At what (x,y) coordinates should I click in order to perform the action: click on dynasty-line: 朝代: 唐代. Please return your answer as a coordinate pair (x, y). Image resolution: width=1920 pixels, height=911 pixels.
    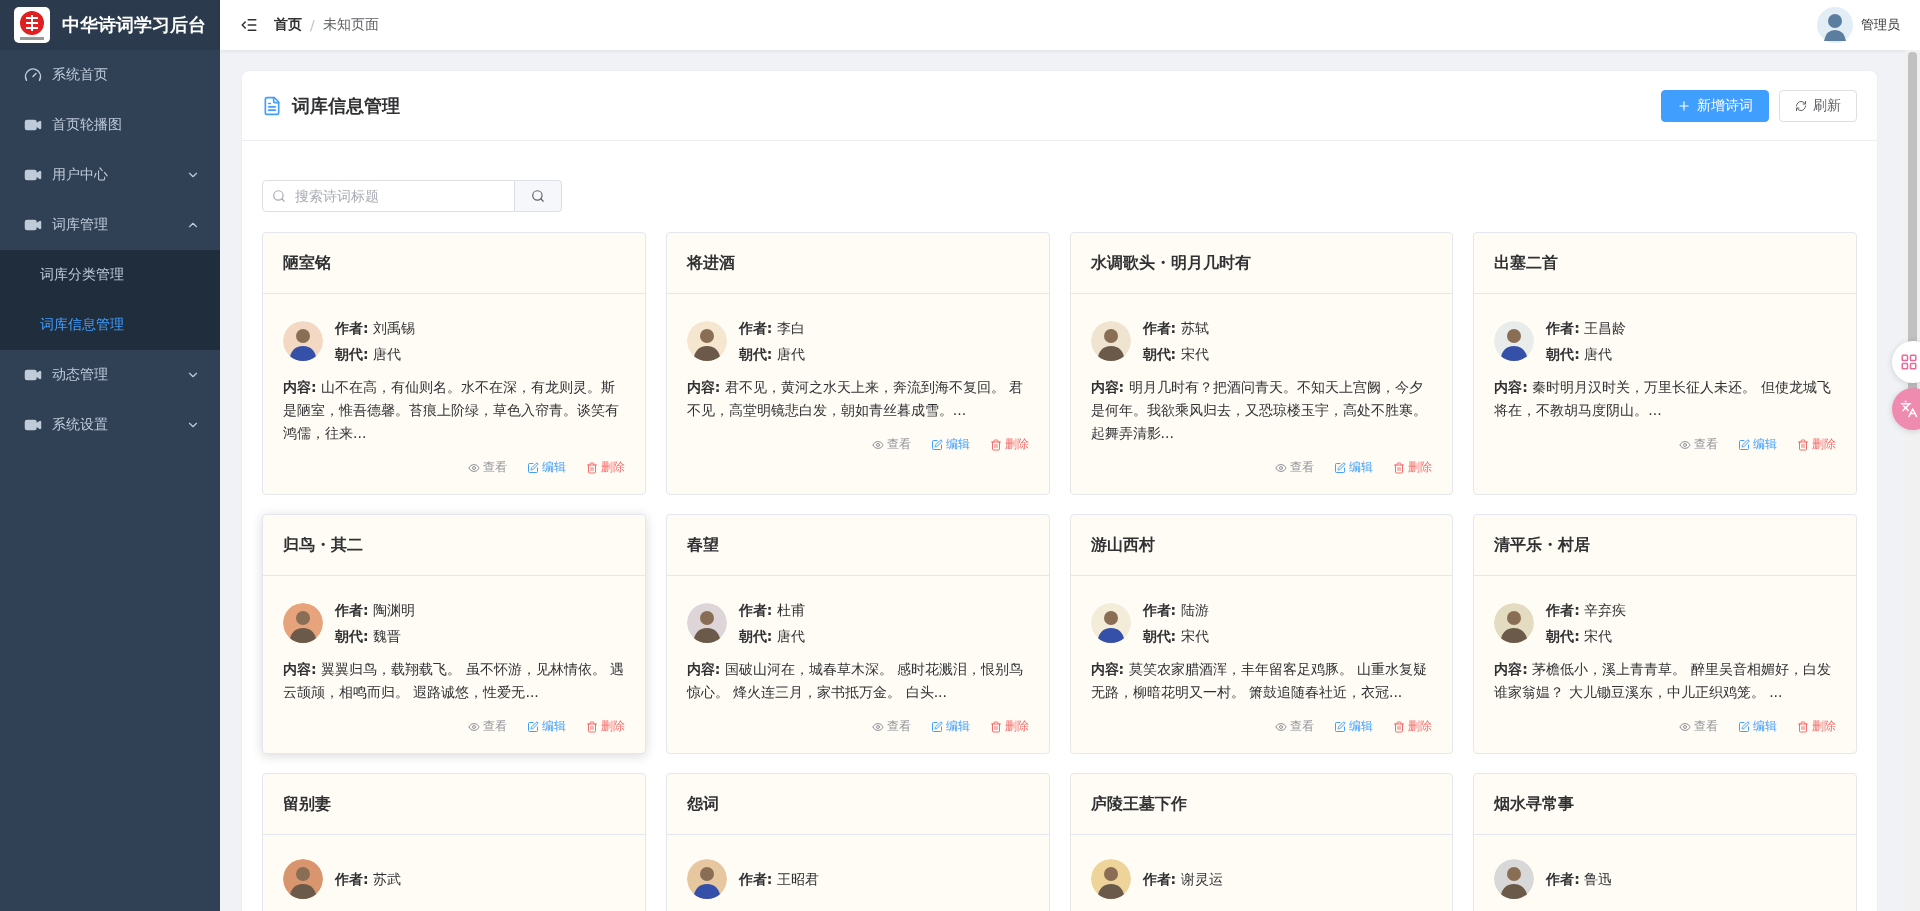
    Looking at the image, I should click on (369, 354).